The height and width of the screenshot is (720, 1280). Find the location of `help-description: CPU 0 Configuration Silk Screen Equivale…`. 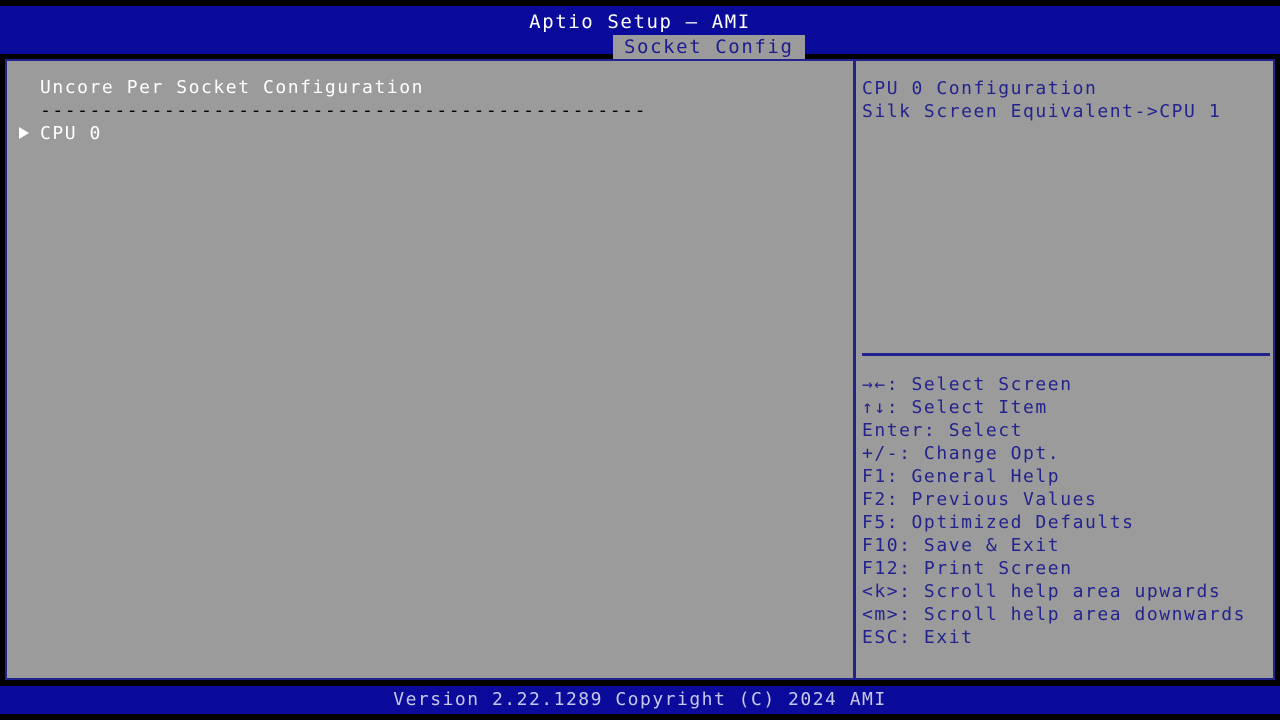

help-description: CPU 0 Configuration Silk Screen Equivale… is located at coordinates (1067, 100).